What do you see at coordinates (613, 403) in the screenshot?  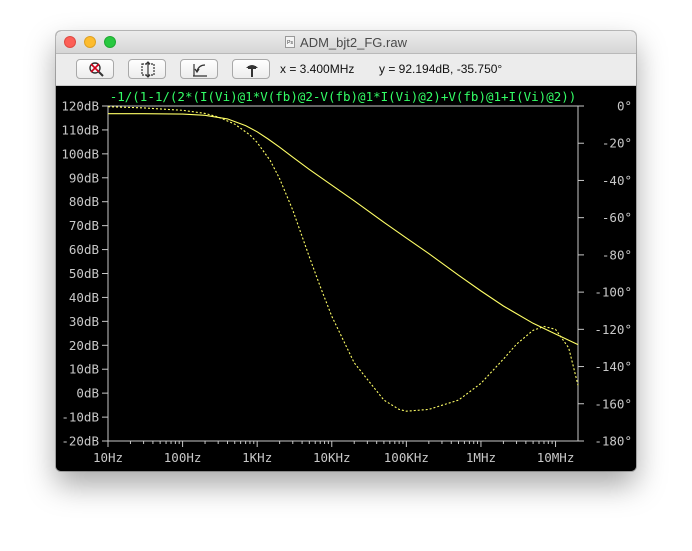 I see `y-right-tick-label: -160°` at bounding box center [613, 403].